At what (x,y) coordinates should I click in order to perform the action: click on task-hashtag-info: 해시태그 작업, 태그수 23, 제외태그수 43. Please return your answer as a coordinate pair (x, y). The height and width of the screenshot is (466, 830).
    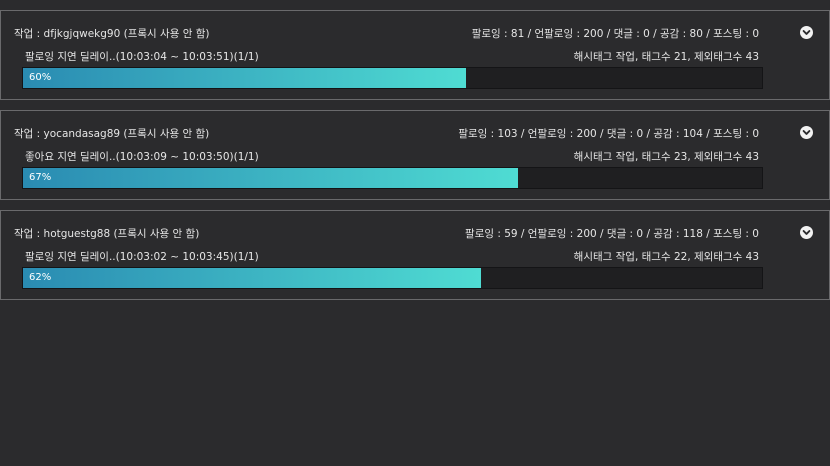
    Looking at the image, I should click on (666, 157).